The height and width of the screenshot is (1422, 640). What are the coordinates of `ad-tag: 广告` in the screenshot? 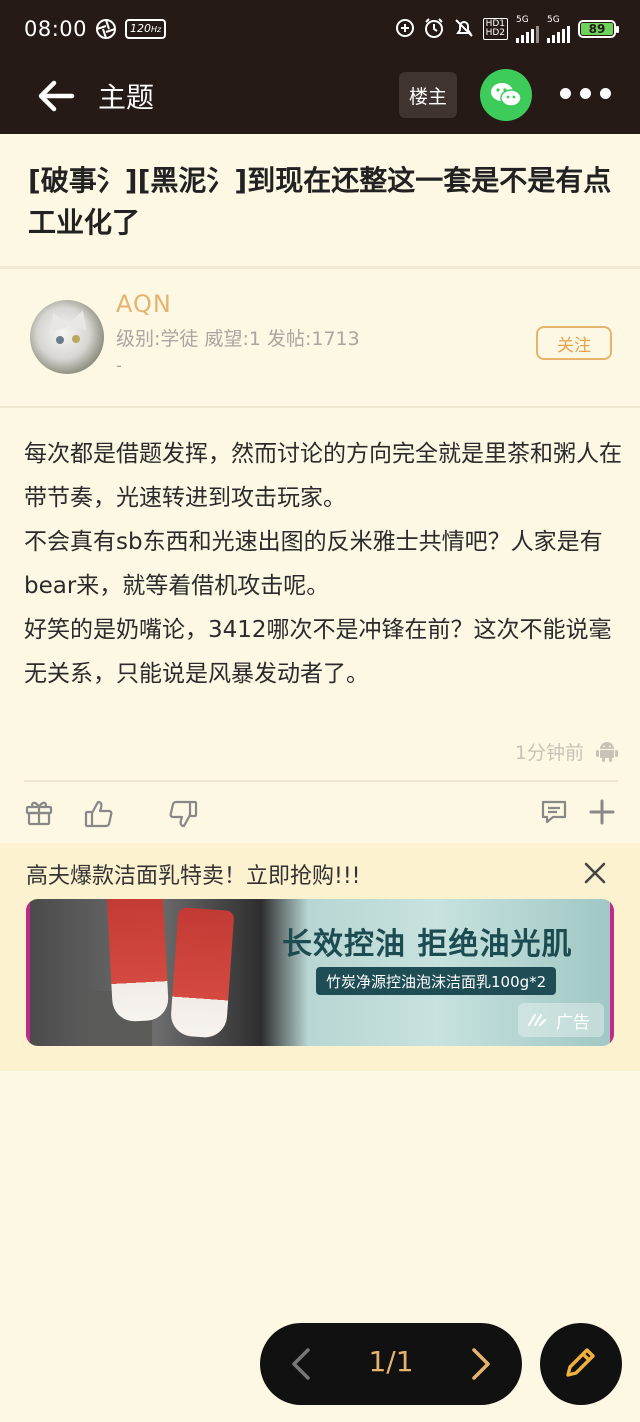 It's located at (561, 1020).